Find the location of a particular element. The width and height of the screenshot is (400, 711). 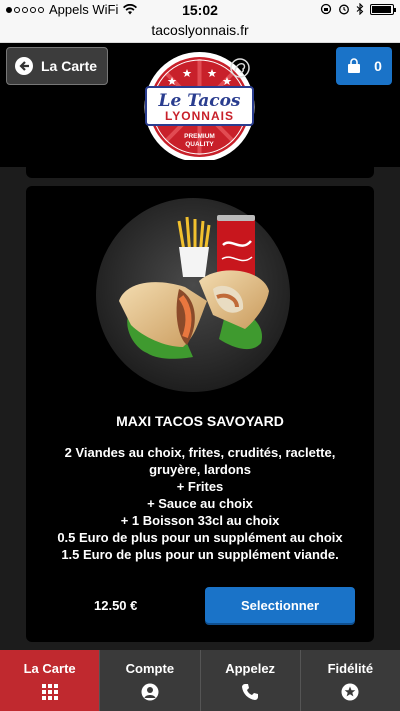

previous-product-card is located at coordinates (200, 169).